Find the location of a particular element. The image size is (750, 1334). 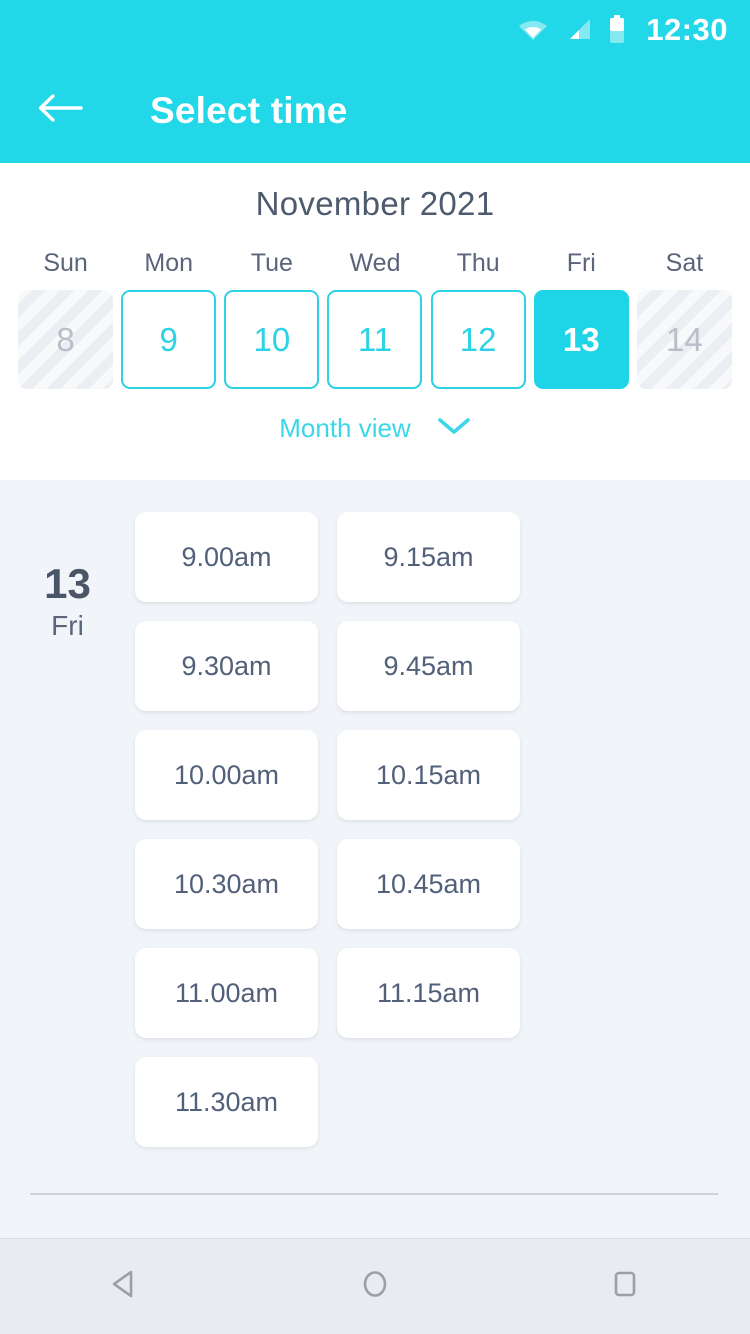

cellular-signal-icon is located at coordinates (578, 29).